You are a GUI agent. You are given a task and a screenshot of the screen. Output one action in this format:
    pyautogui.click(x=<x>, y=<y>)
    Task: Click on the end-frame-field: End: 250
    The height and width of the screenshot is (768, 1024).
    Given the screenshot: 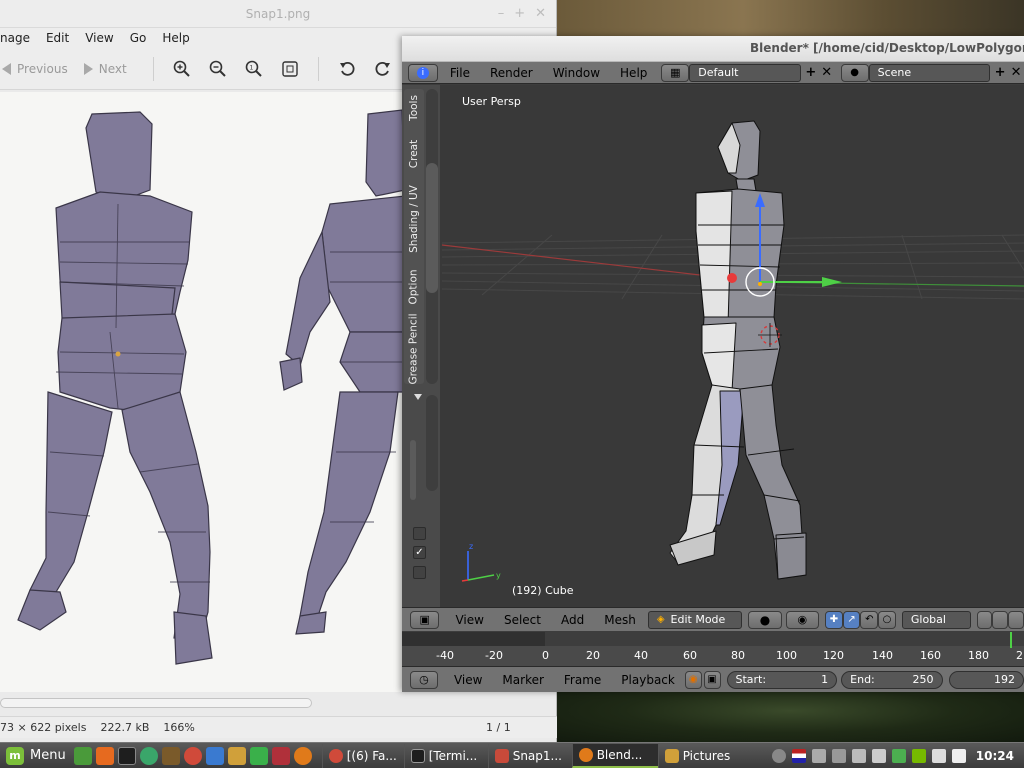 What is the action you would take?
    pyautogui.click(x=892, y=679)
    